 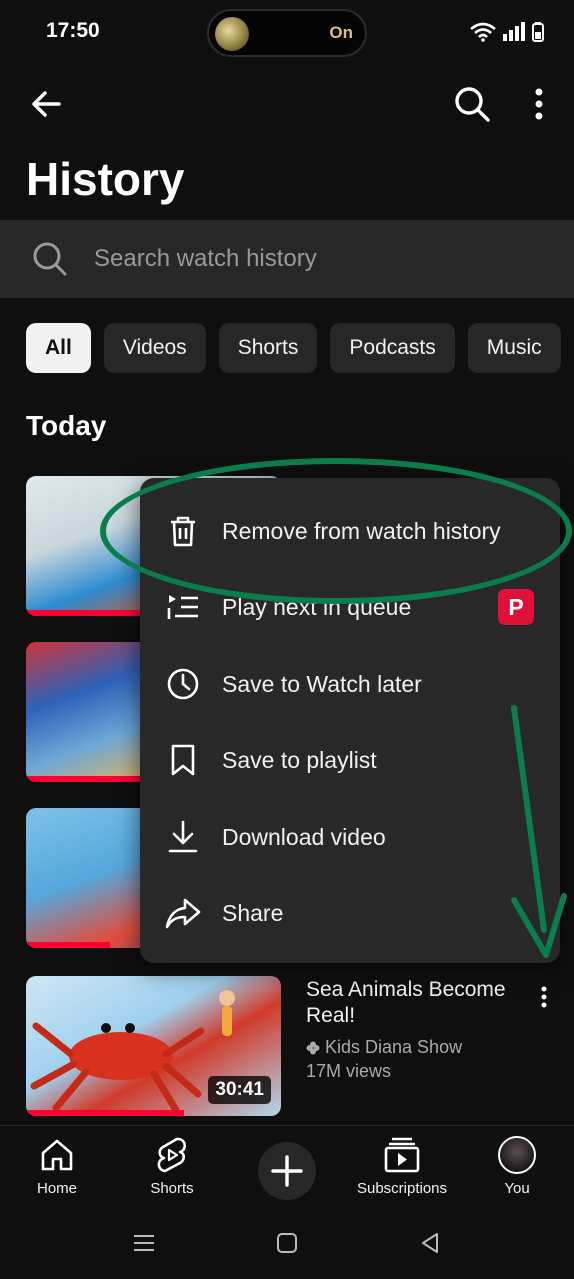 I want to click on more-vert-icon, so click(x=539, y=104).